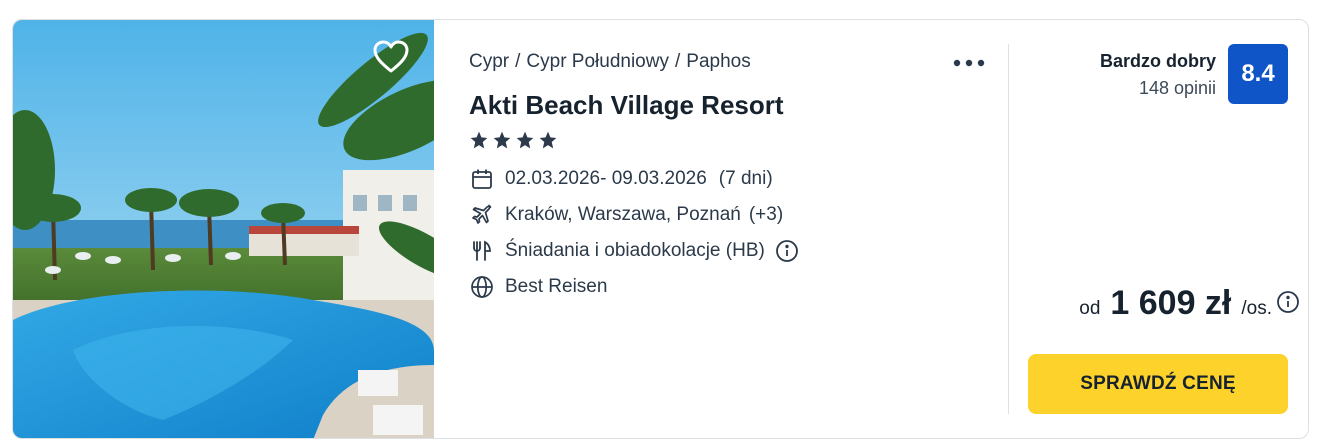 The width and height of the screenshot is (1320, 444). What do you see at coordinates (1288, 302) in the screenshot?
I see `price-info-icon` at bounding box center [1288, 302].